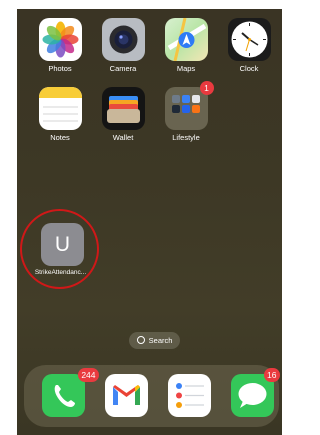  What do you see at coordinates (60, 137) in the screenshot?
I see `app-label: Notes` at bounding box center [60, 137].